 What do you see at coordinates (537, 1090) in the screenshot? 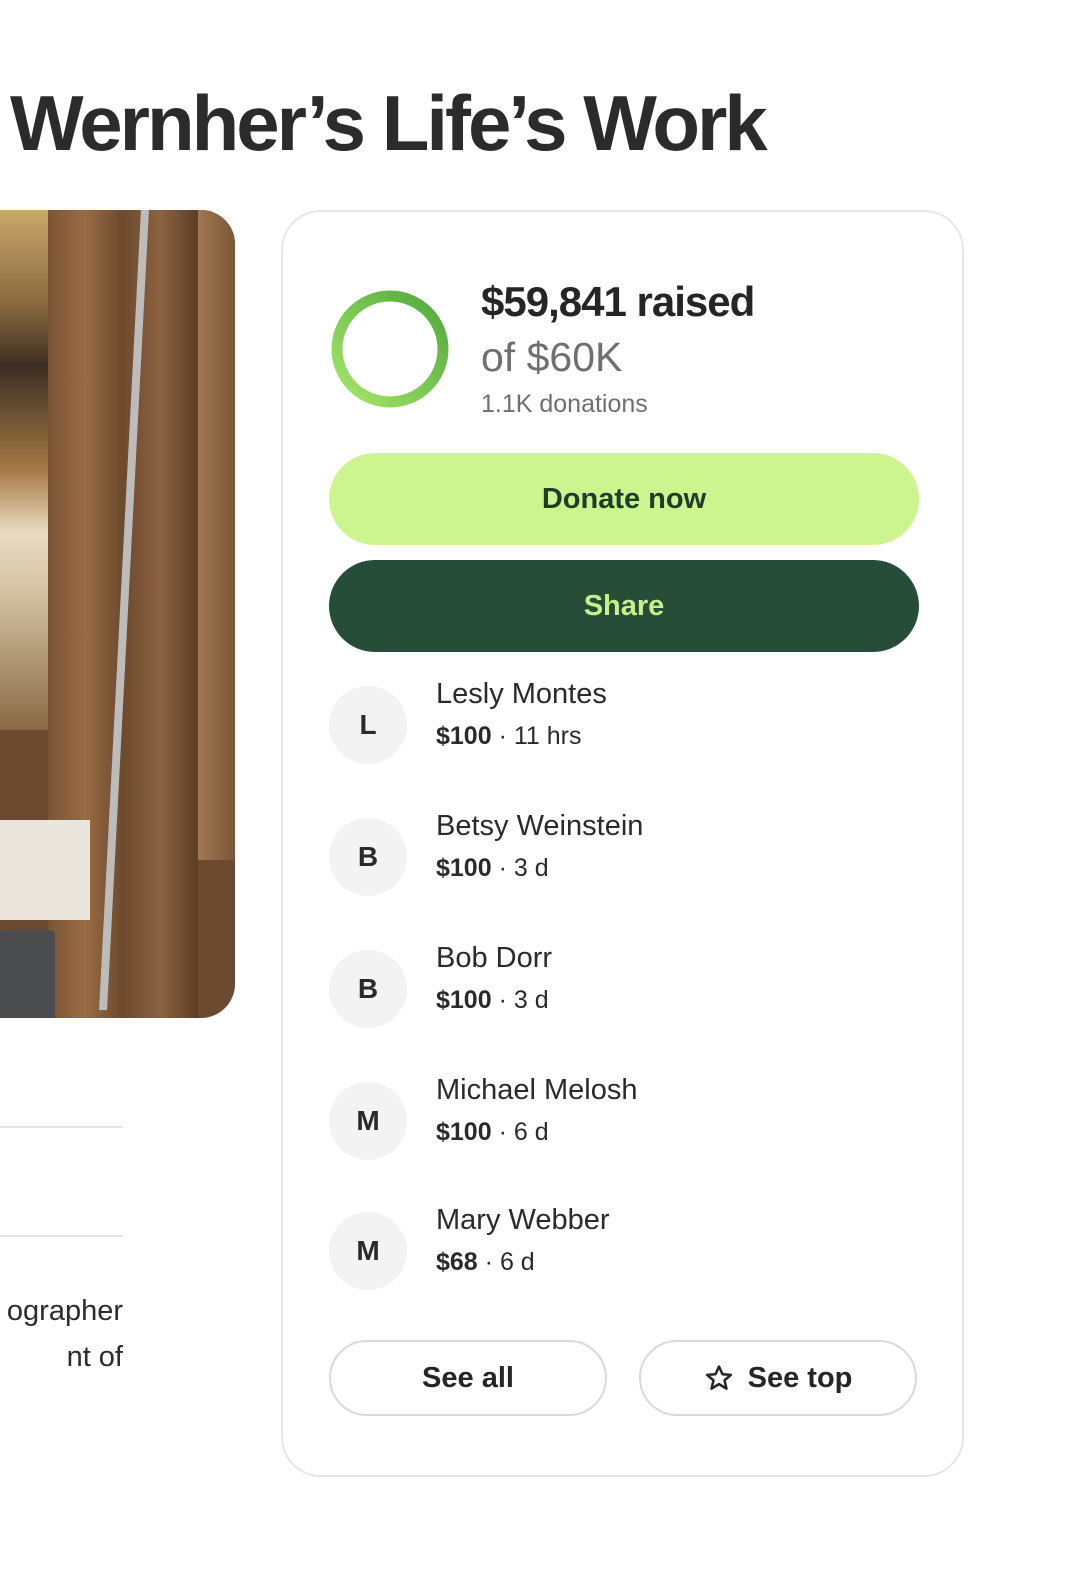
I see `donor-name: Michael Melosh` at bounding box center [537, 1090].